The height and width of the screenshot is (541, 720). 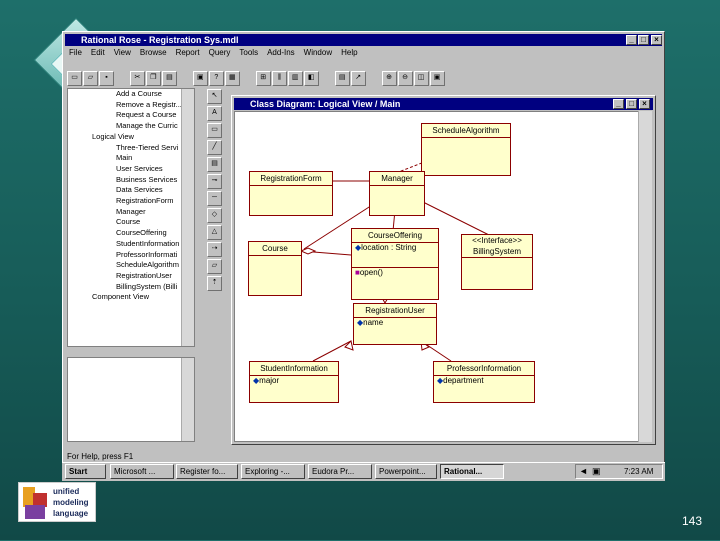 What do you see at coordinates (692, 521) in the screenshot?
I see `slide-number: 143` at bounding box center [692, 521].